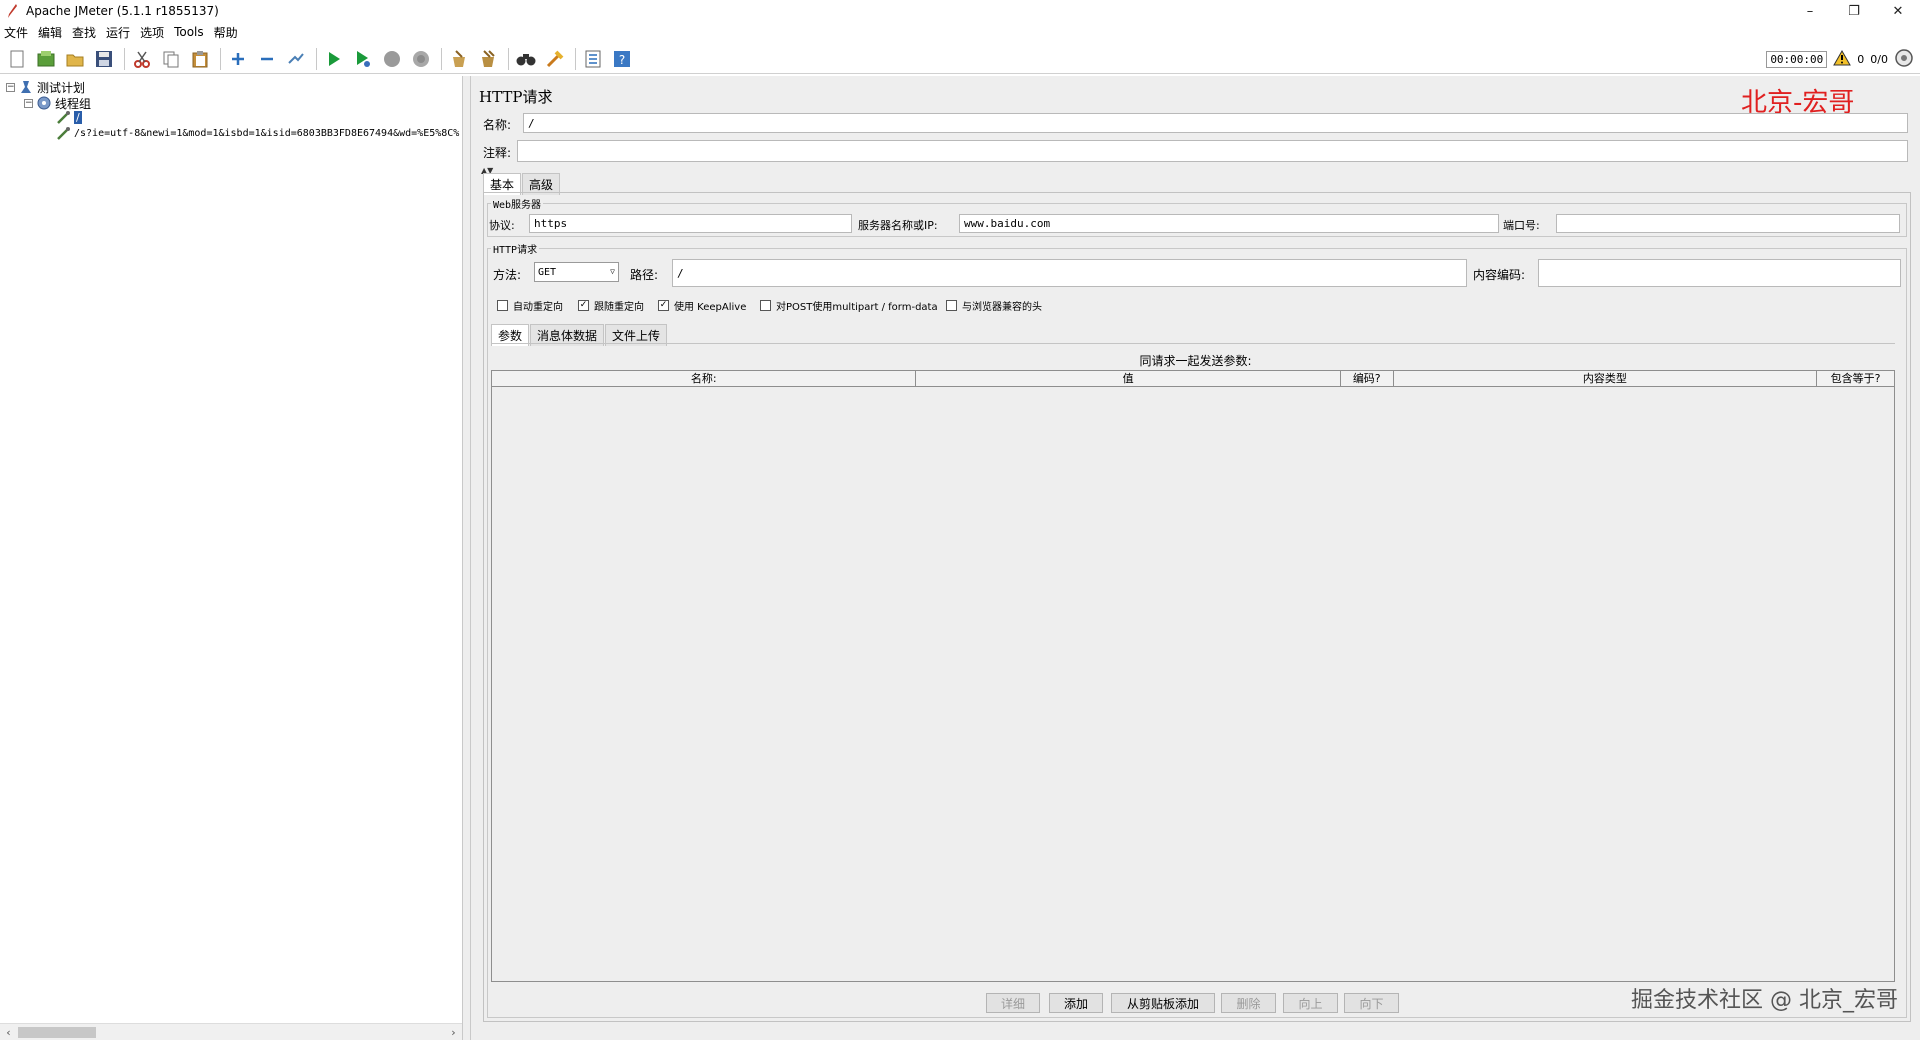 The width and height of the screenshot is (1920, 1040). Describe the element at coordinates (488, 59) in the screenshot. I see `clear-all-icon` at that location.